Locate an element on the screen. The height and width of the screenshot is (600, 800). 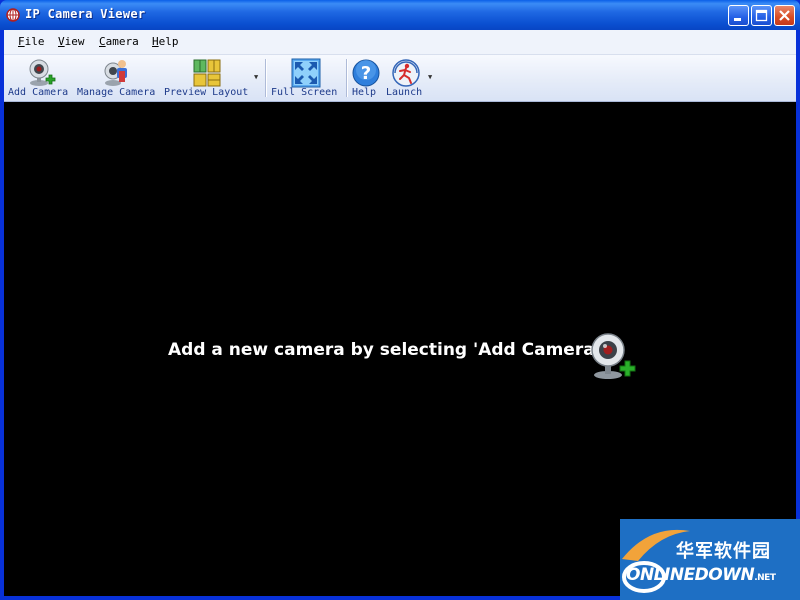
close-icon is located at coordinates (784, 15).